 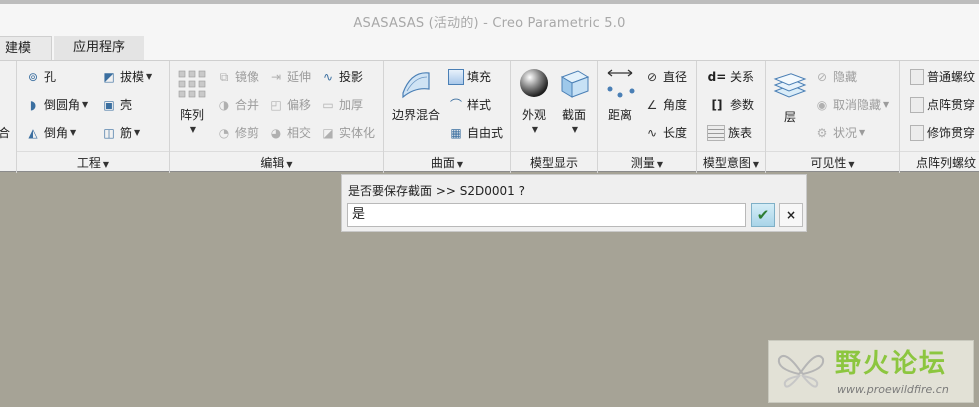 I want to click on tab-model: 建模, so click(x=26, y=48).